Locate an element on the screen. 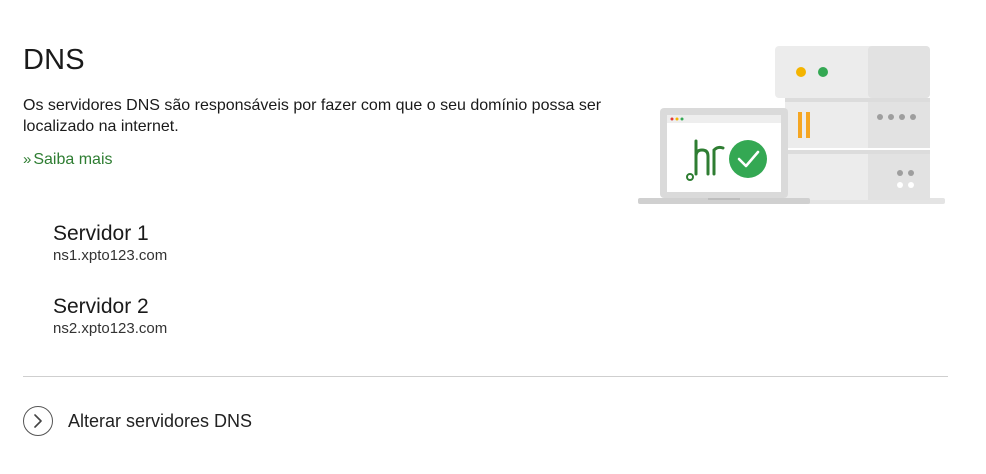  learn-more-link: » Saiba mais is located at coordinates (68, 160).